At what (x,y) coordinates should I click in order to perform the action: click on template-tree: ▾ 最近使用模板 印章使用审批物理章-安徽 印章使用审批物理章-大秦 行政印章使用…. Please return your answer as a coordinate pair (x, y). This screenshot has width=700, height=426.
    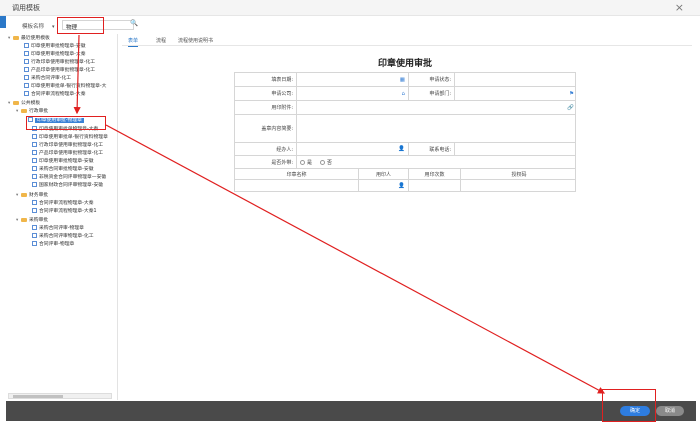
    Looking at the image, I should click on (62, 213).